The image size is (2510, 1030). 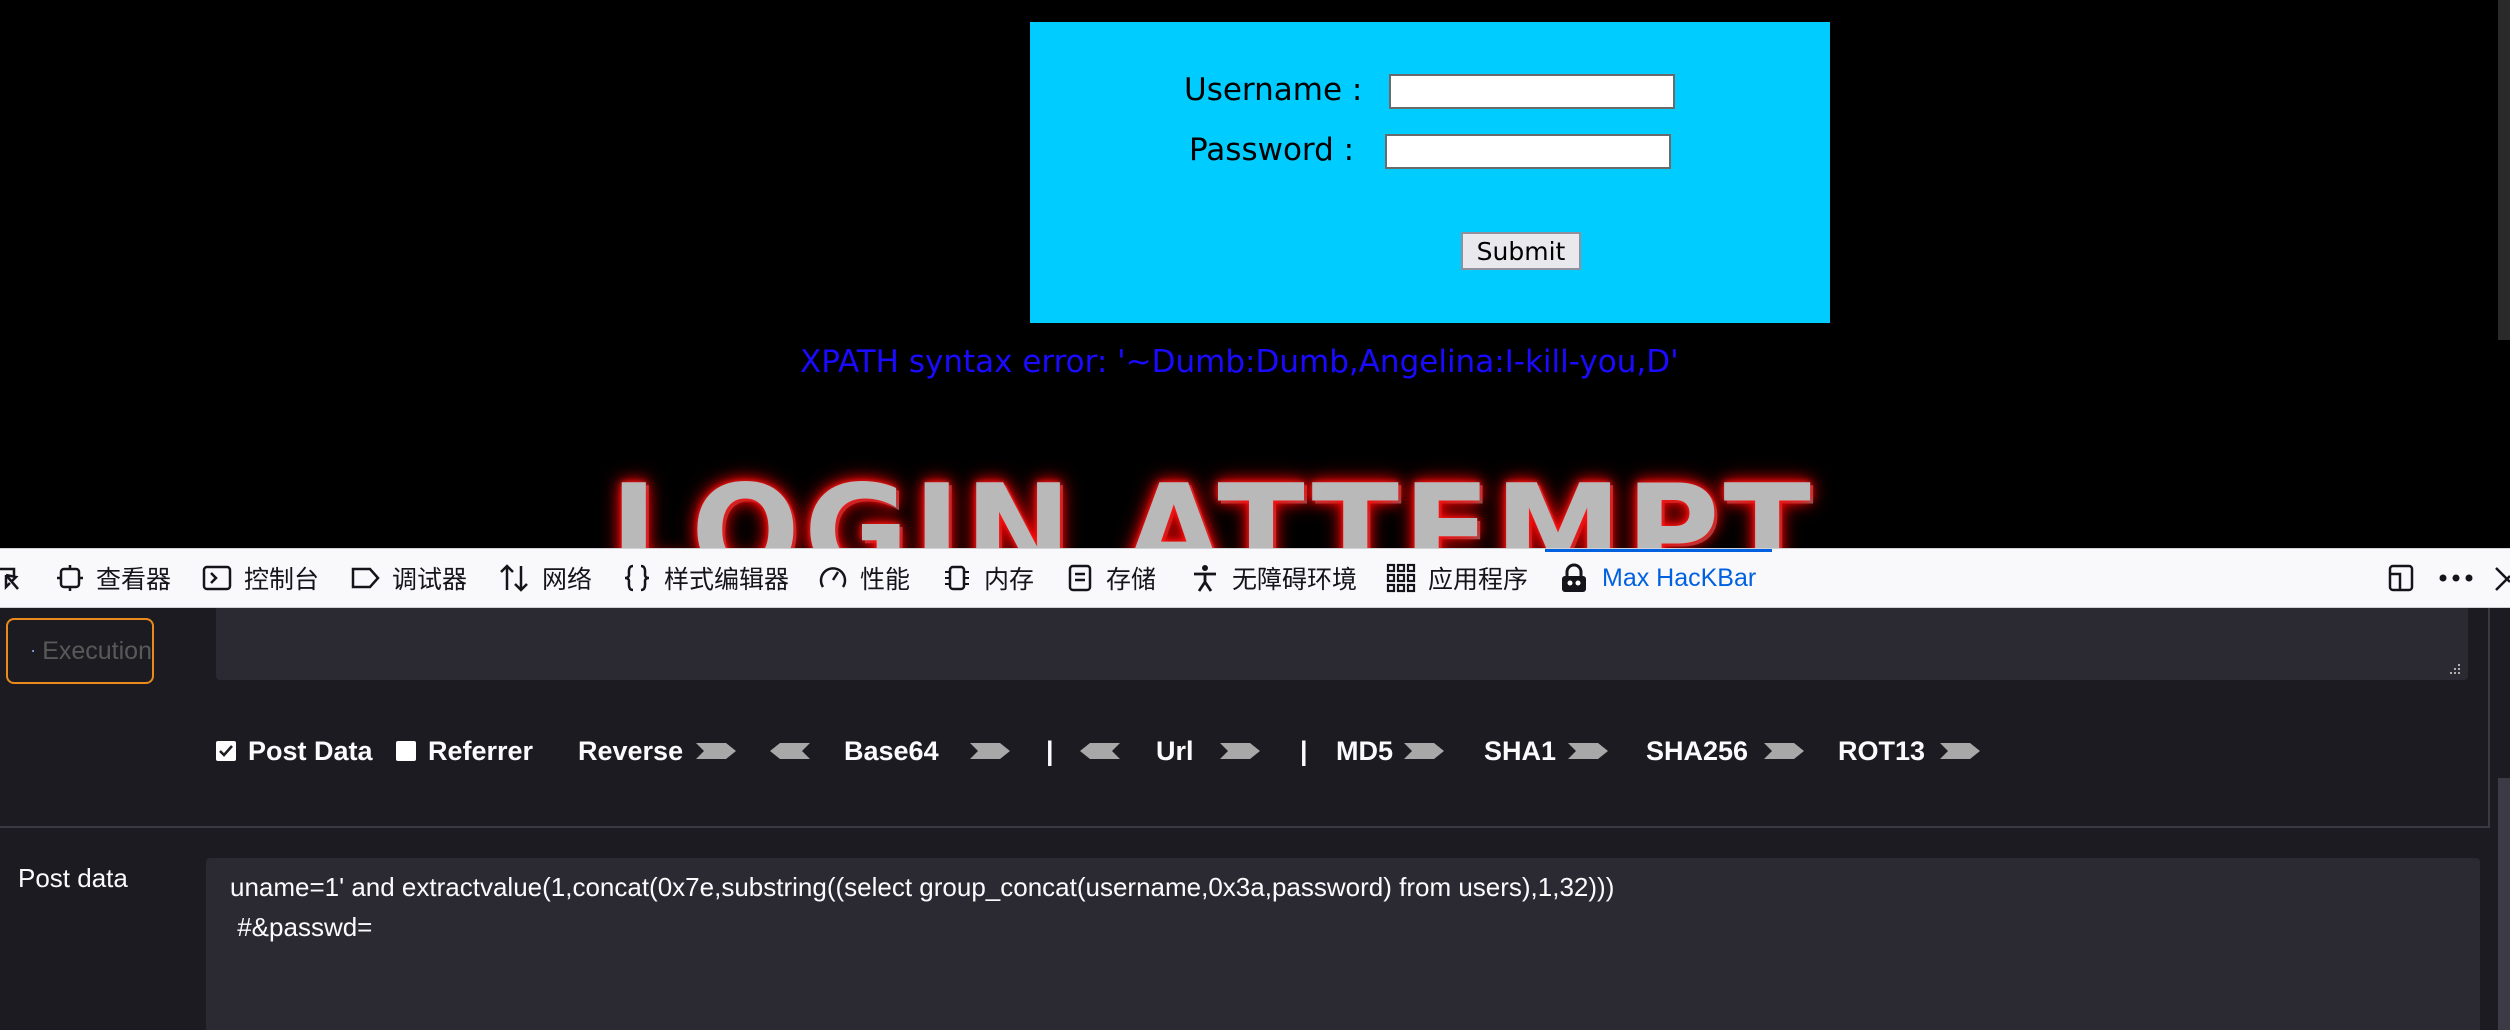 I want to click on password-label: Password :, so click(x=1272, y=150).